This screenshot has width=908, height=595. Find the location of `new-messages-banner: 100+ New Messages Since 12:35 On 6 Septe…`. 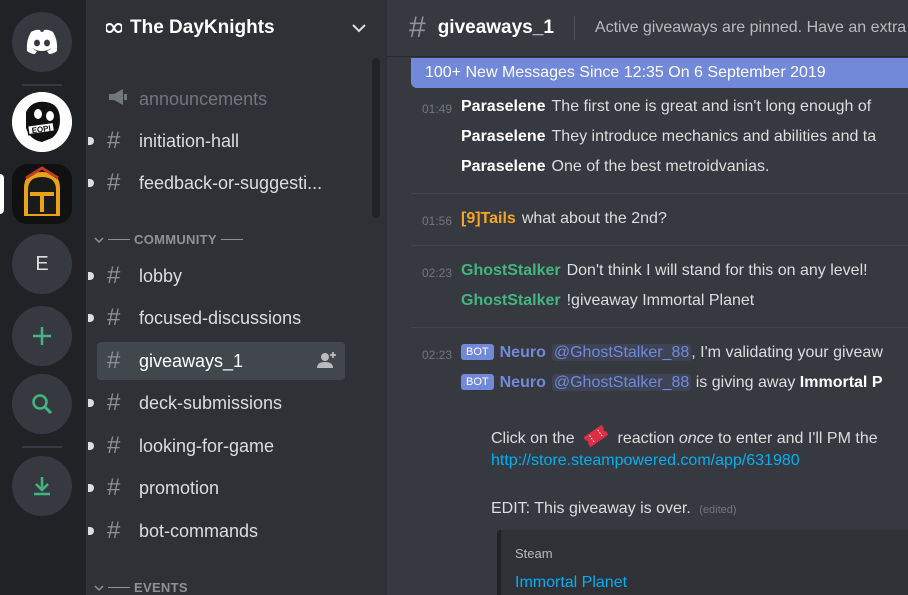

new-messages-banner: 100+ New Messages Since 12:35 On 6 Septe… is located at coordinates (659, 73).